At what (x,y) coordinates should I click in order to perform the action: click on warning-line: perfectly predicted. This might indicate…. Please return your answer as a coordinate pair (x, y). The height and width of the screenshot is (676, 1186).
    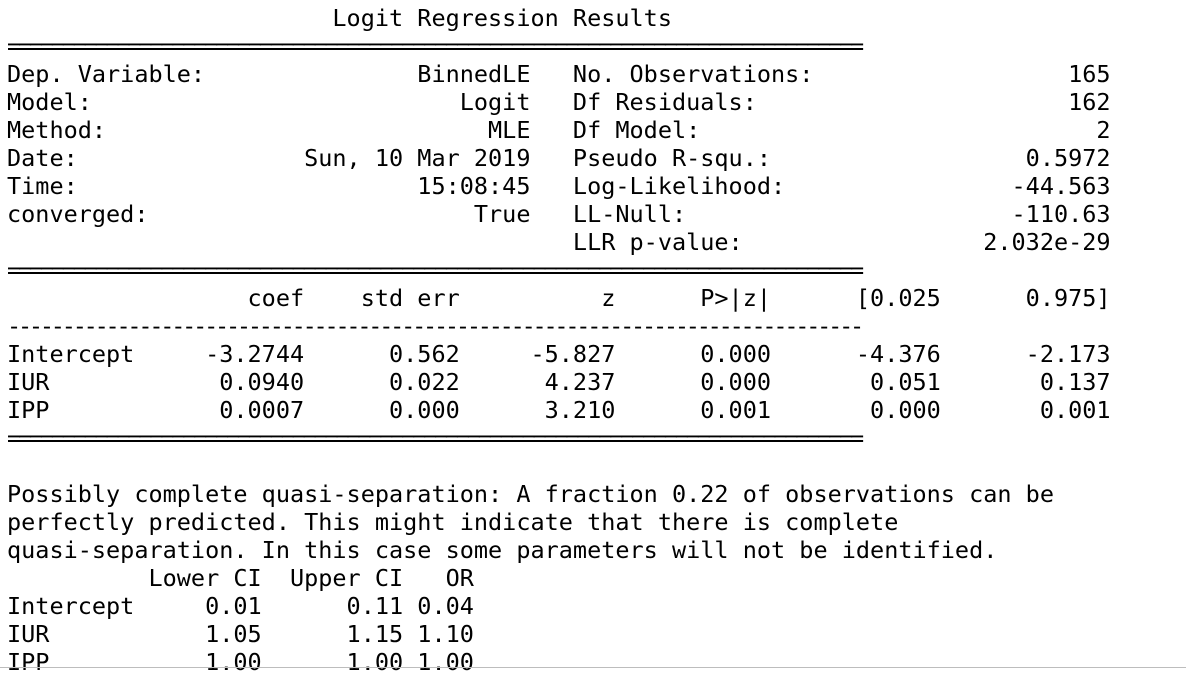
    Looking at the image, I should click on (453, 522).